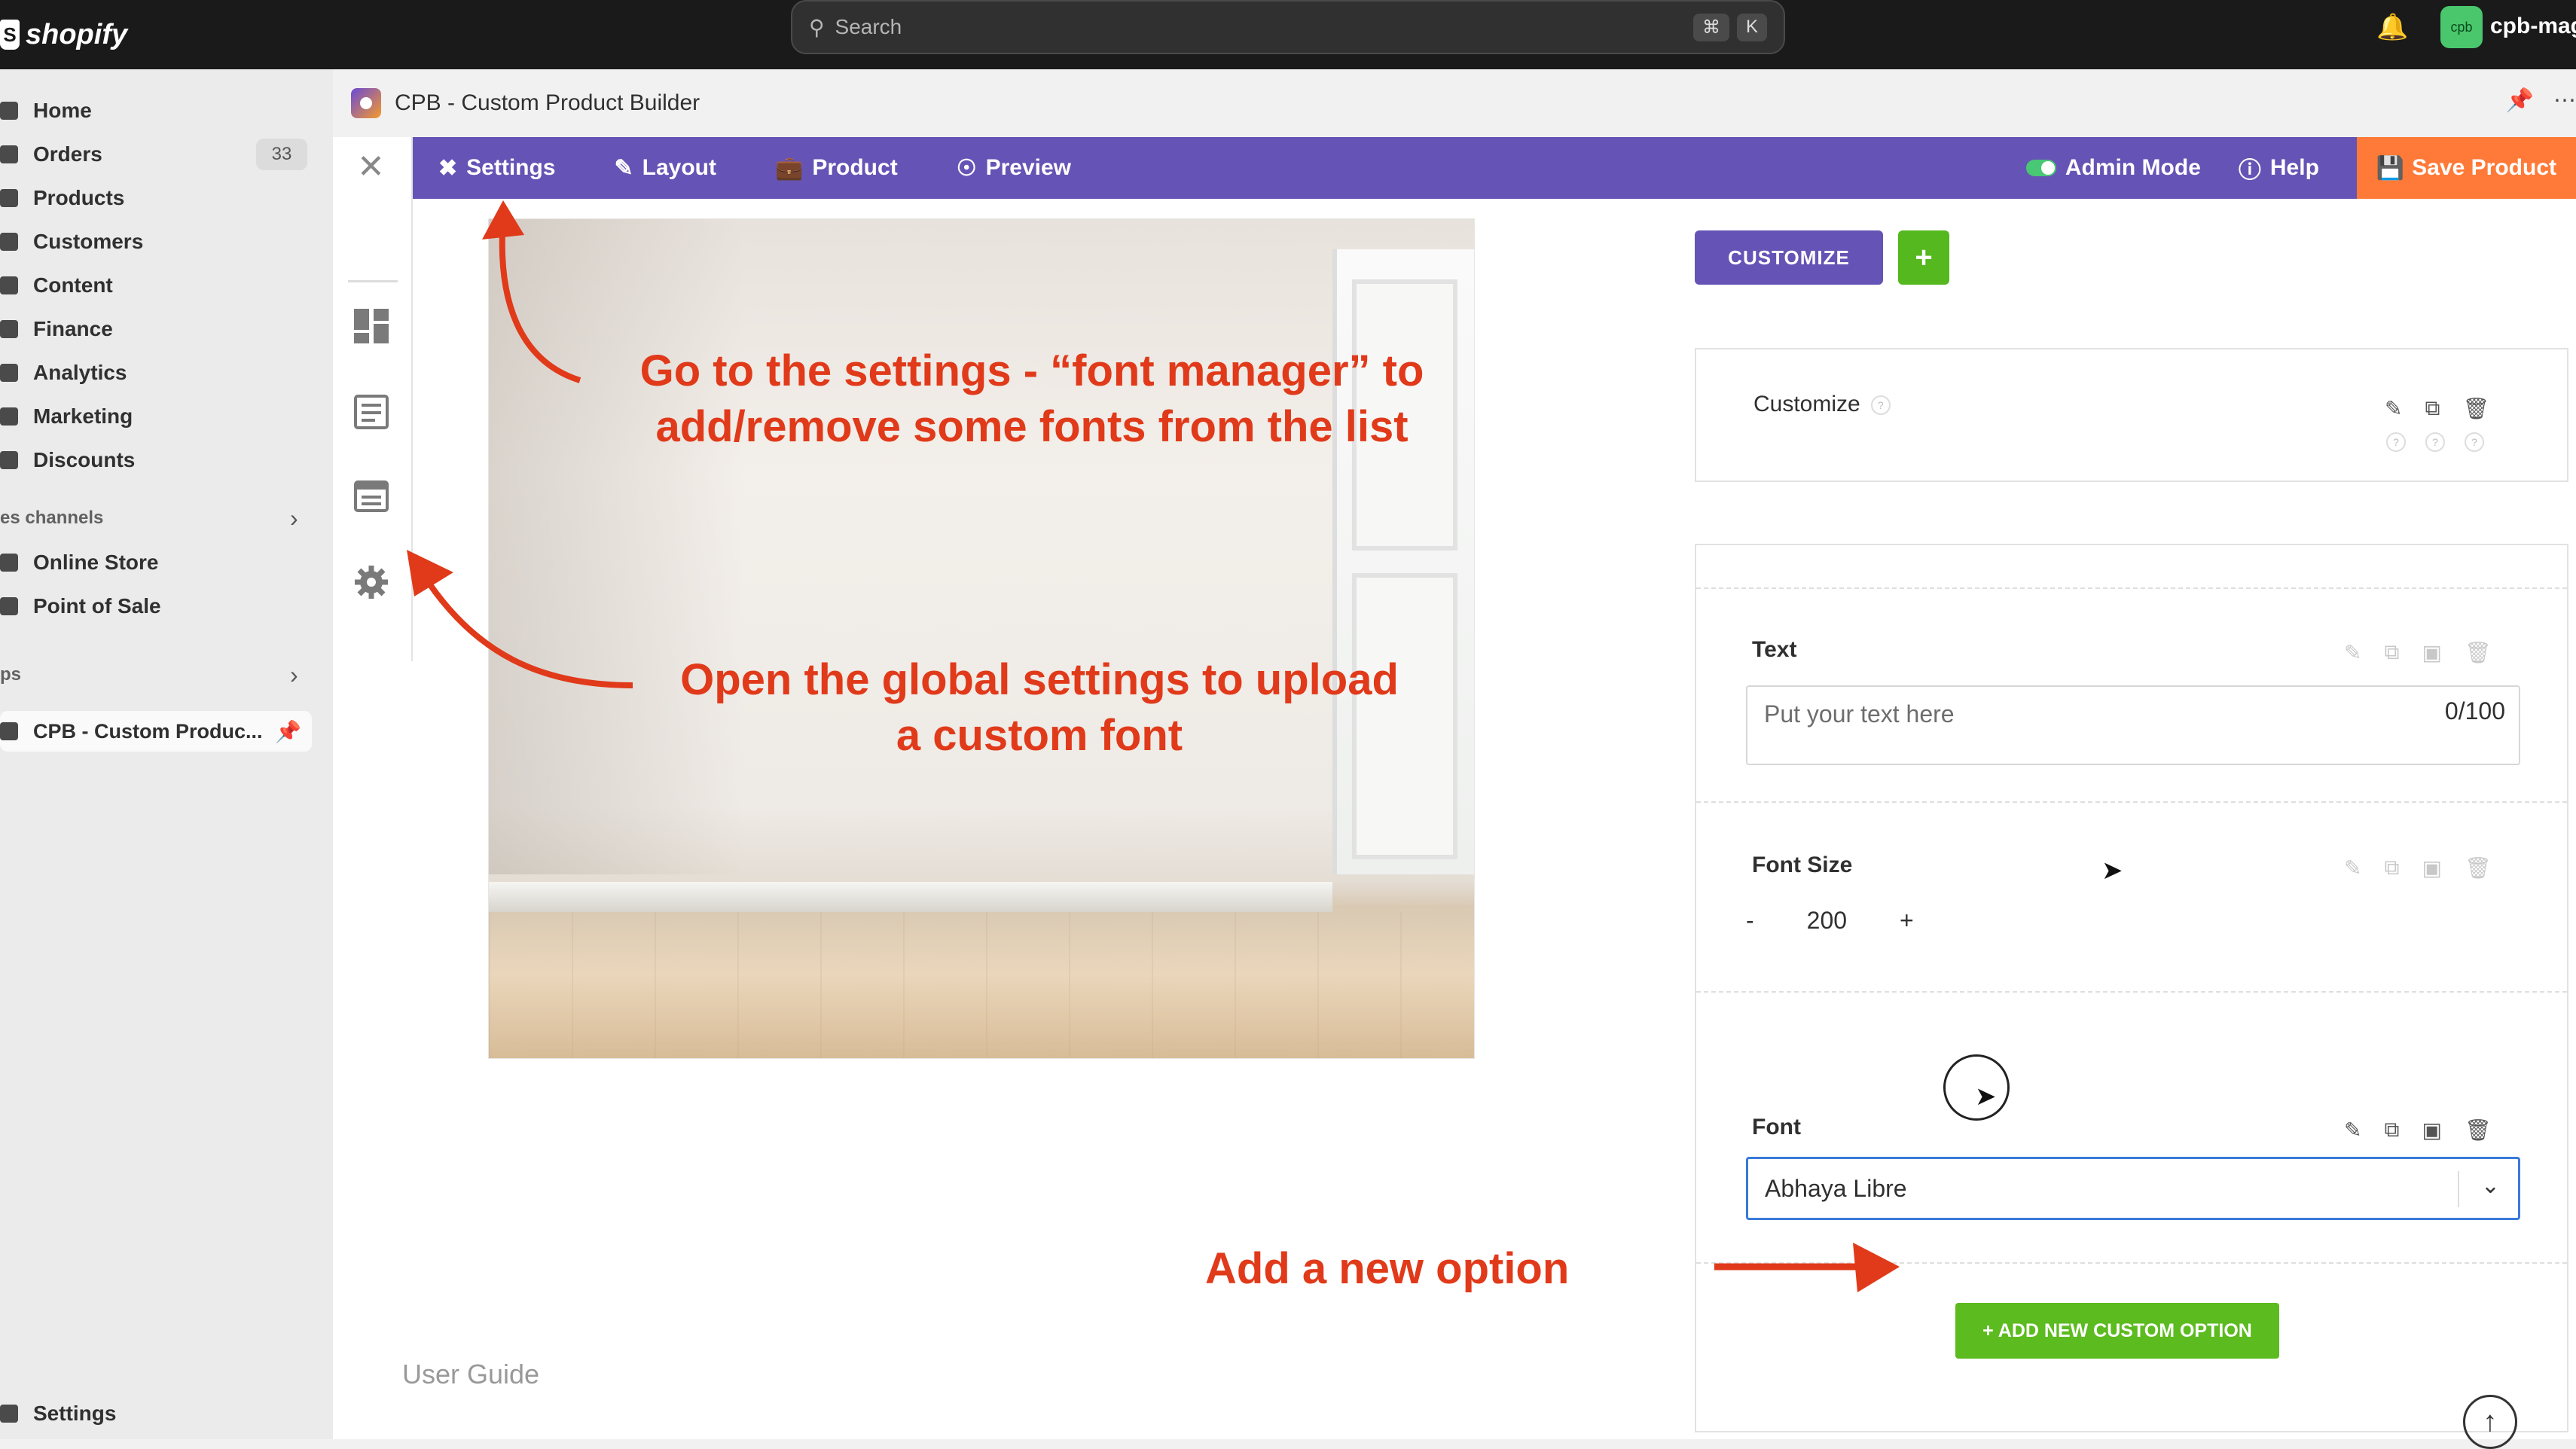 The height and width of the screenshot is (1449, 2576). I want to click on home-icon, so click(9, 111).